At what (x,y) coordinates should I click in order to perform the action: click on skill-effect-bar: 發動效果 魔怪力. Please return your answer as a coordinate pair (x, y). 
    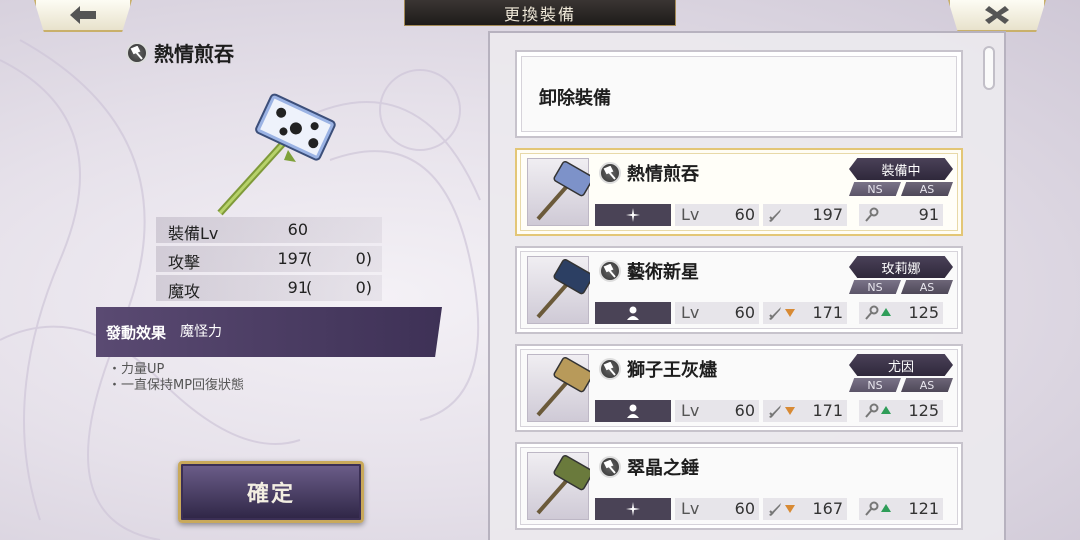
    Looking at the image, I should click on (269, 332).